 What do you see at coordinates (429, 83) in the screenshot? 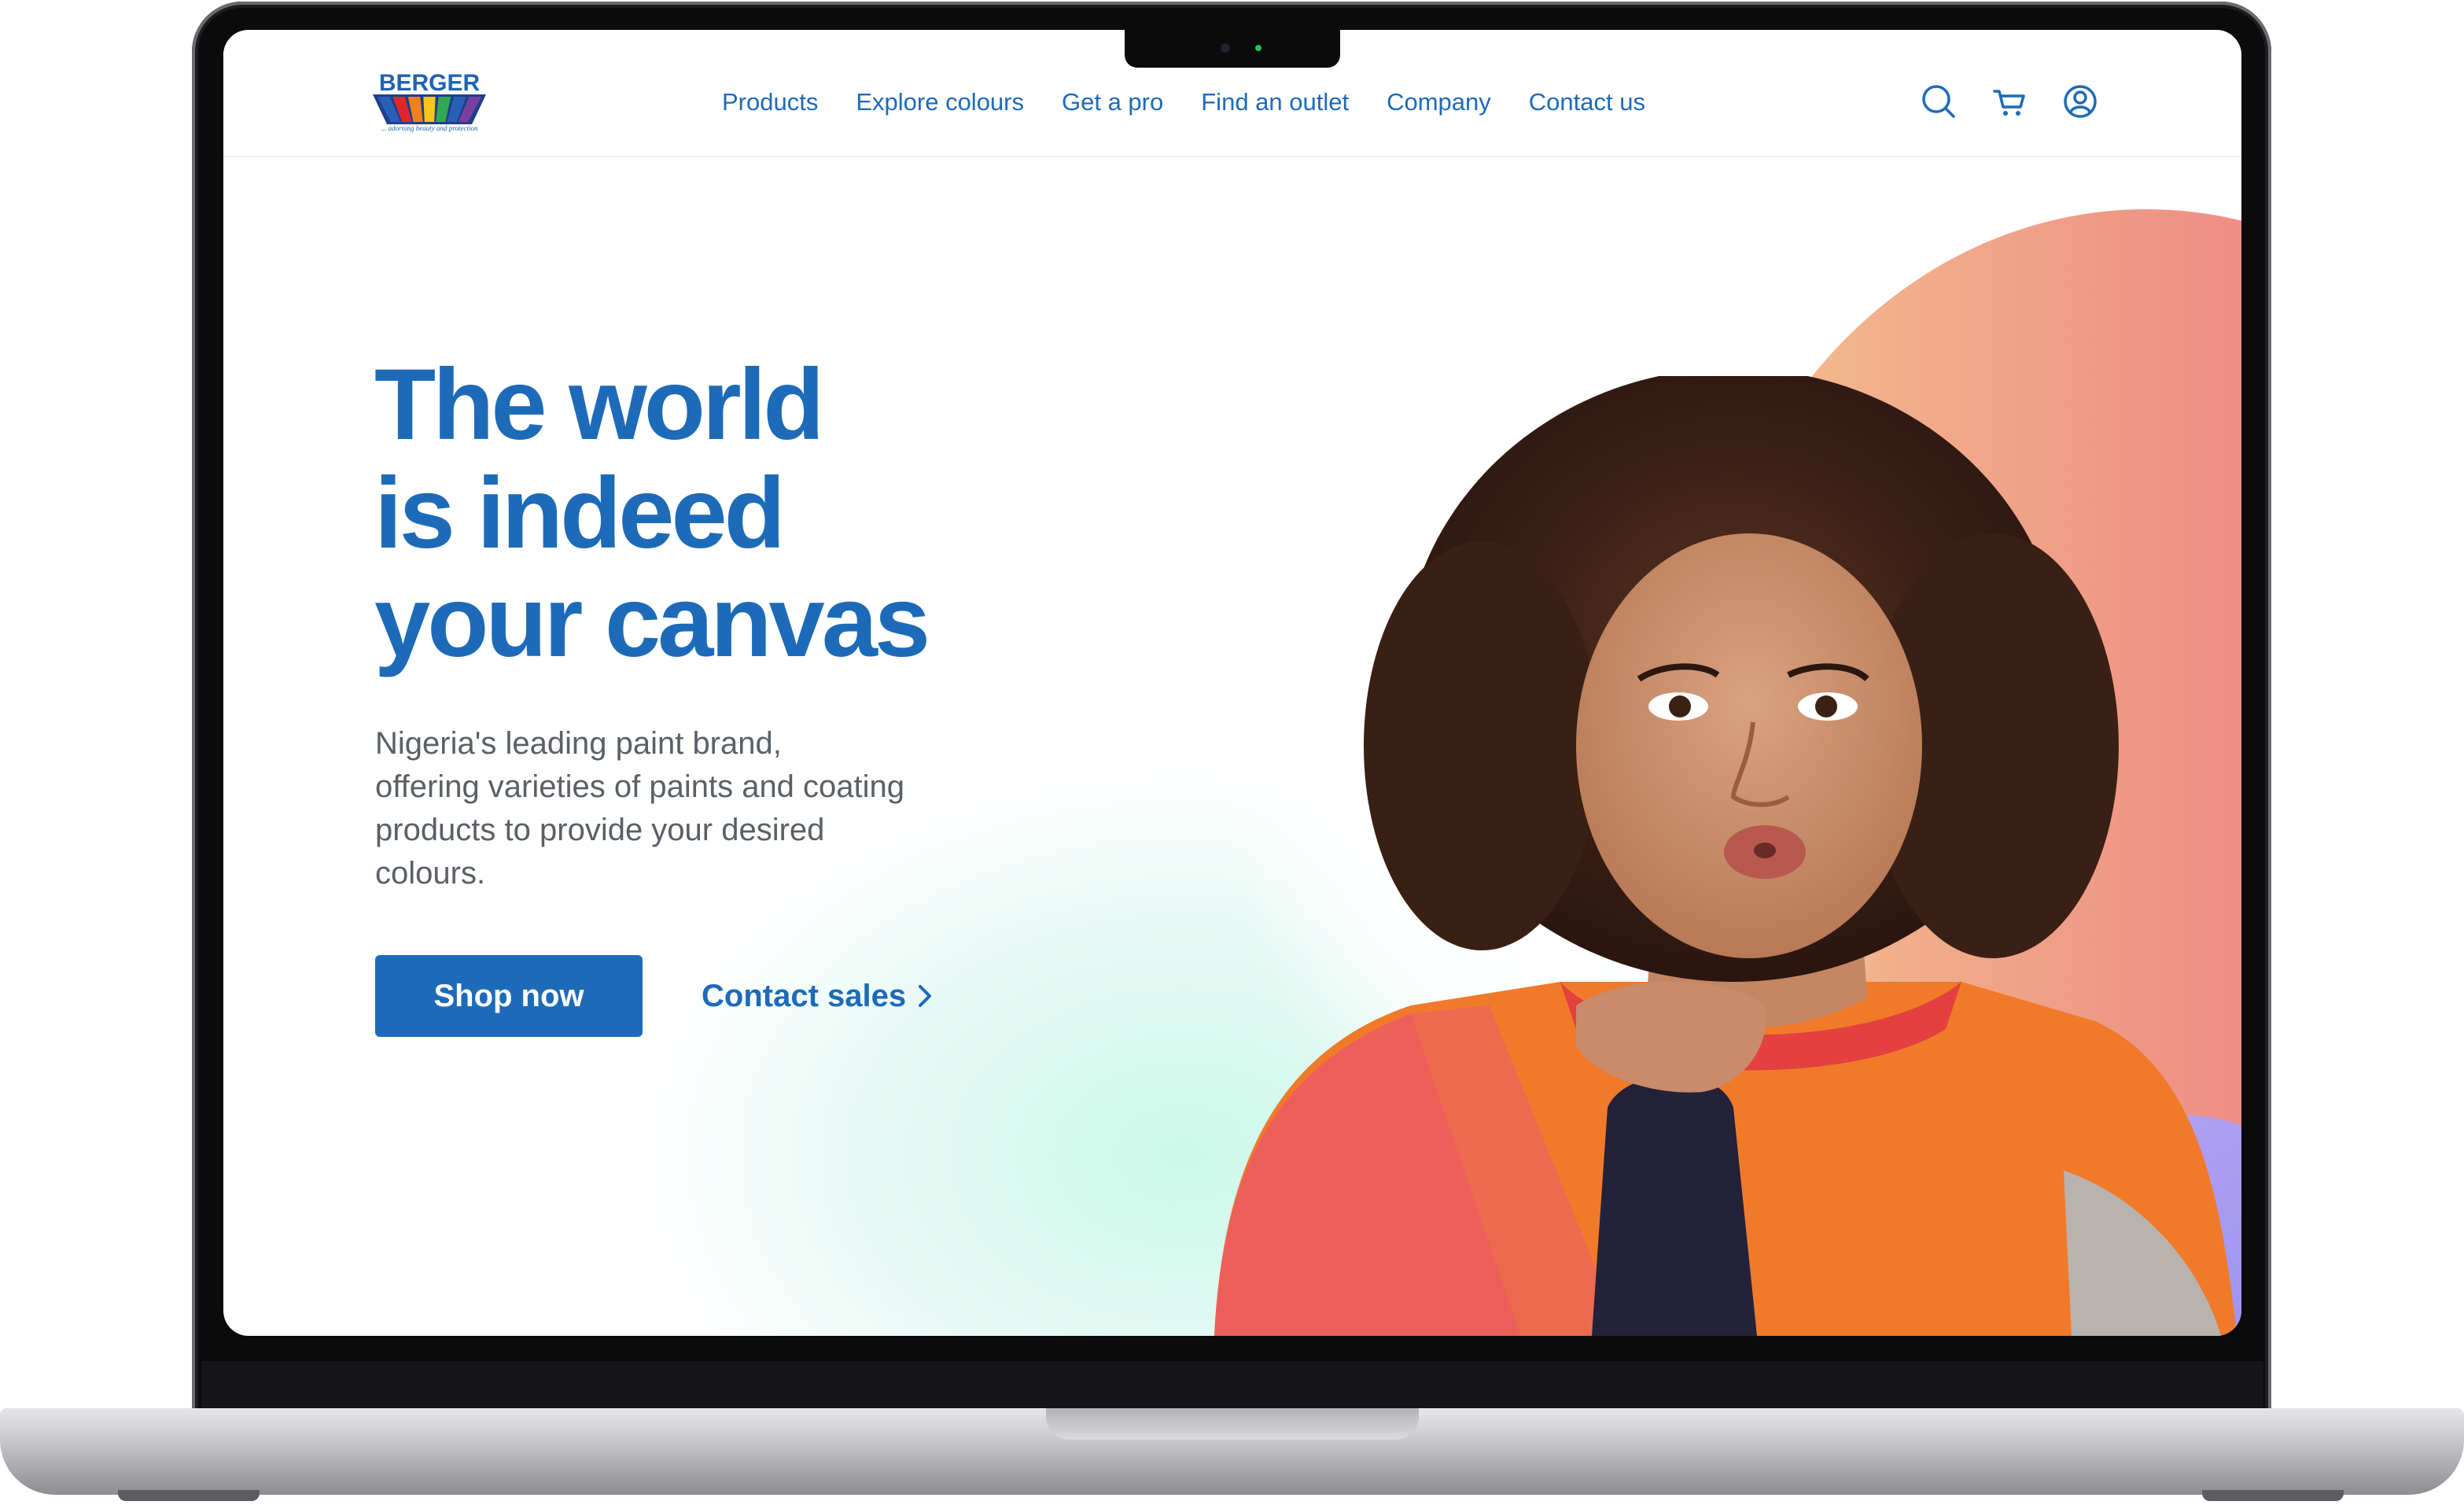
I see `logo-wordmark: BERGER` at bounding box center [429, 83].